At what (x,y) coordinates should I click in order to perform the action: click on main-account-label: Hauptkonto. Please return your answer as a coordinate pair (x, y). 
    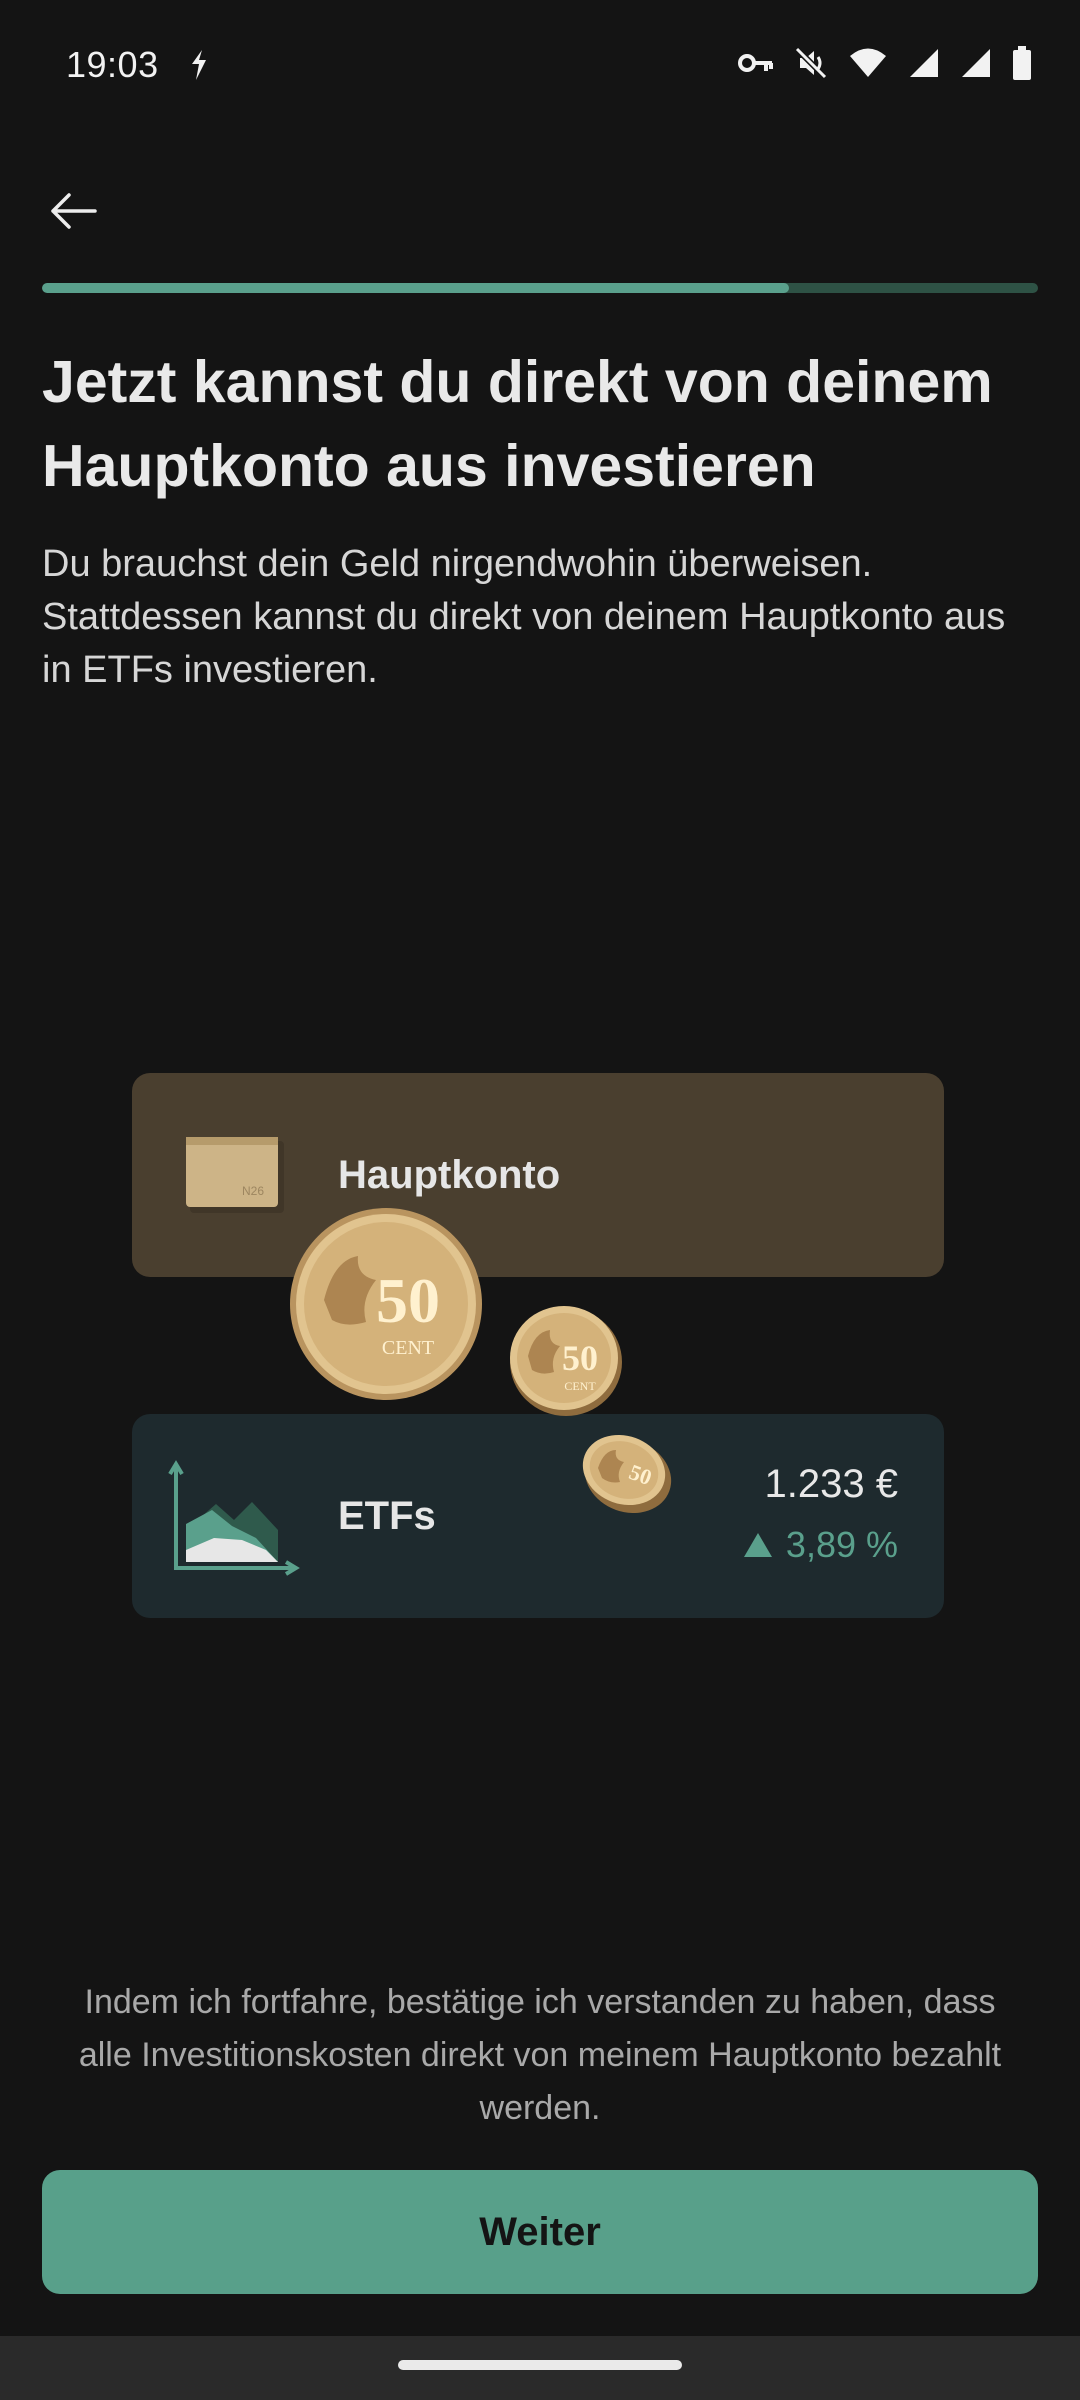
    Looking at the image, I should click on (449, 1174).